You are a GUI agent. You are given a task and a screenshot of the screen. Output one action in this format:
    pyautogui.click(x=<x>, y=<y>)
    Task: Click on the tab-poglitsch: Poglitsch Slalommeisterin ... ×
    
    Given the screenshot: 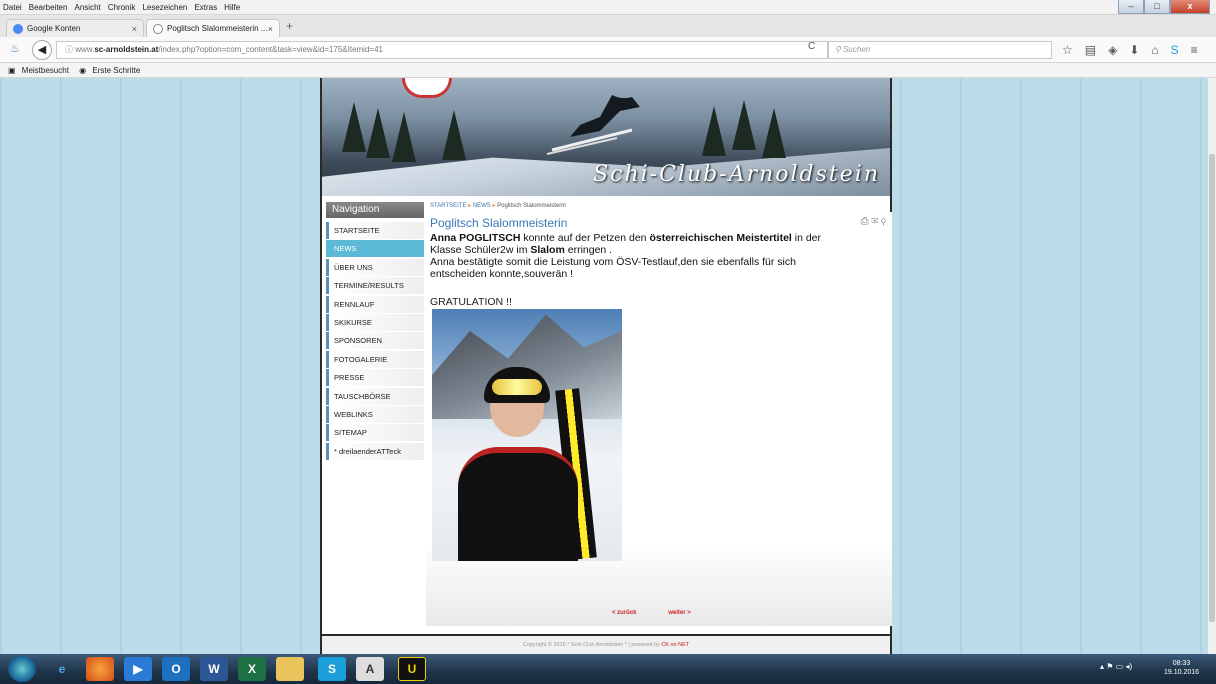 What is the action you would take?
    pyautogui.click(x=213, y=28)
    